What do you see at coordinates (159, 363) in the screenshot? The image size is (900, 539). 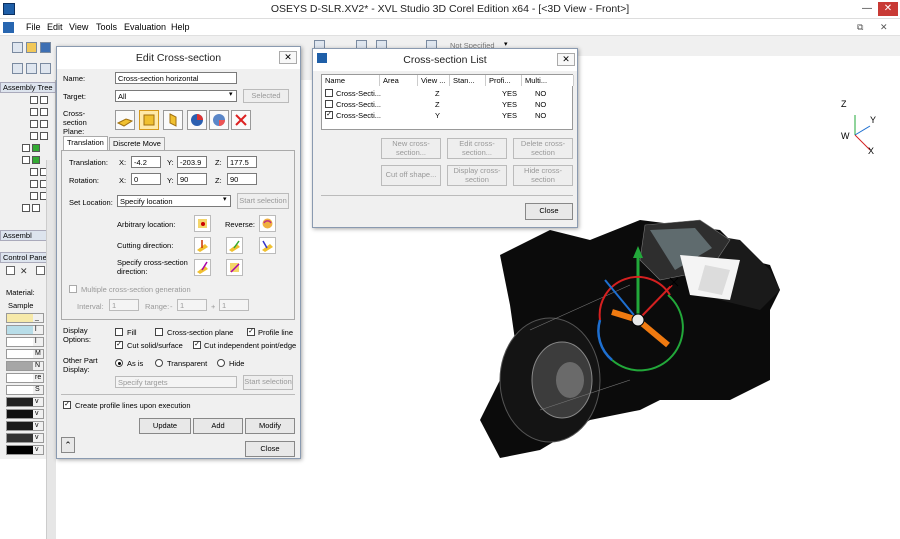 I see `transparent-radio` at bounding box center [159, 363].